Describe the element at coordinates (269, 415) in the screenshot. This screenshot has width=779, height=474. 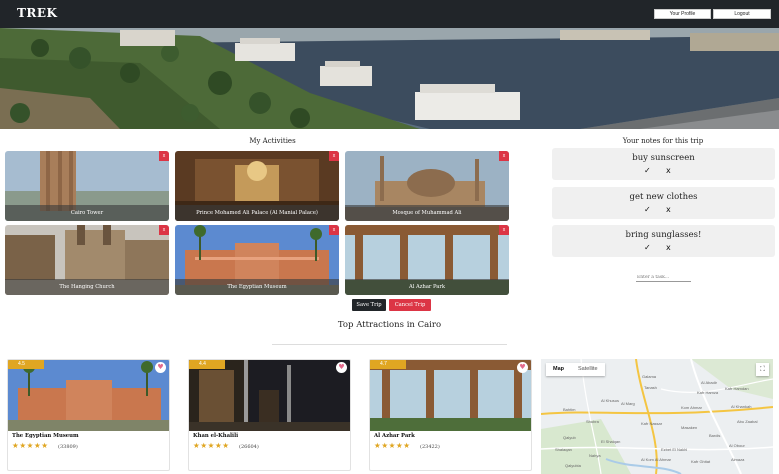
I see `attraction-card-khan-el-khalili: 4.4 ♥ Khan el-Khalili ★★★★★ (26604)` at that location.